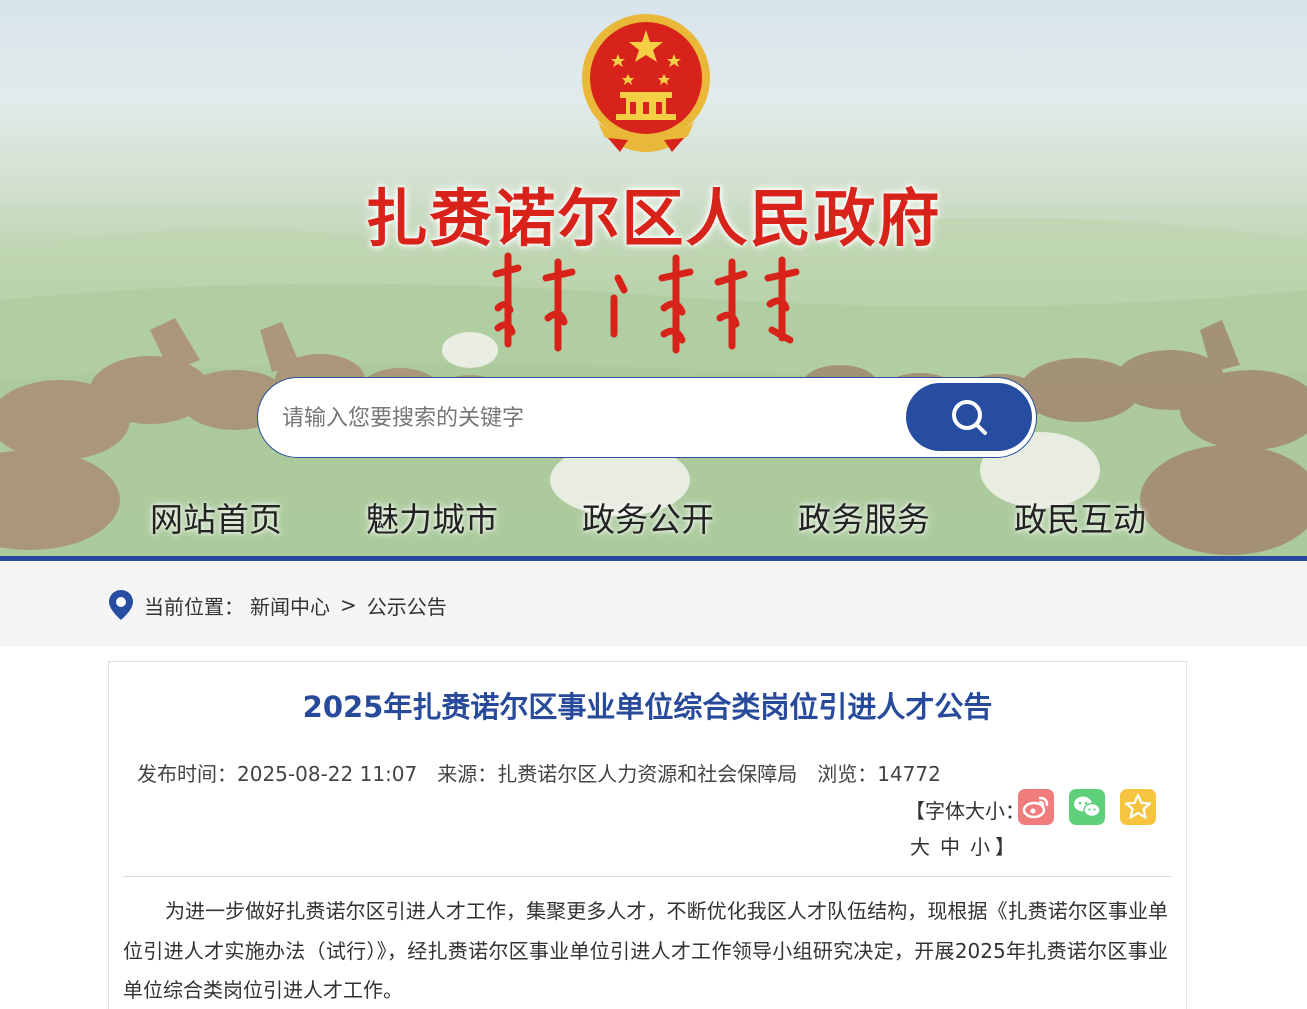 The image size is (1307, 1009). Describe the element at coordinates (648, 520) in the screenshot. I see `nav-item-gov-open: 政务公开` at that location.